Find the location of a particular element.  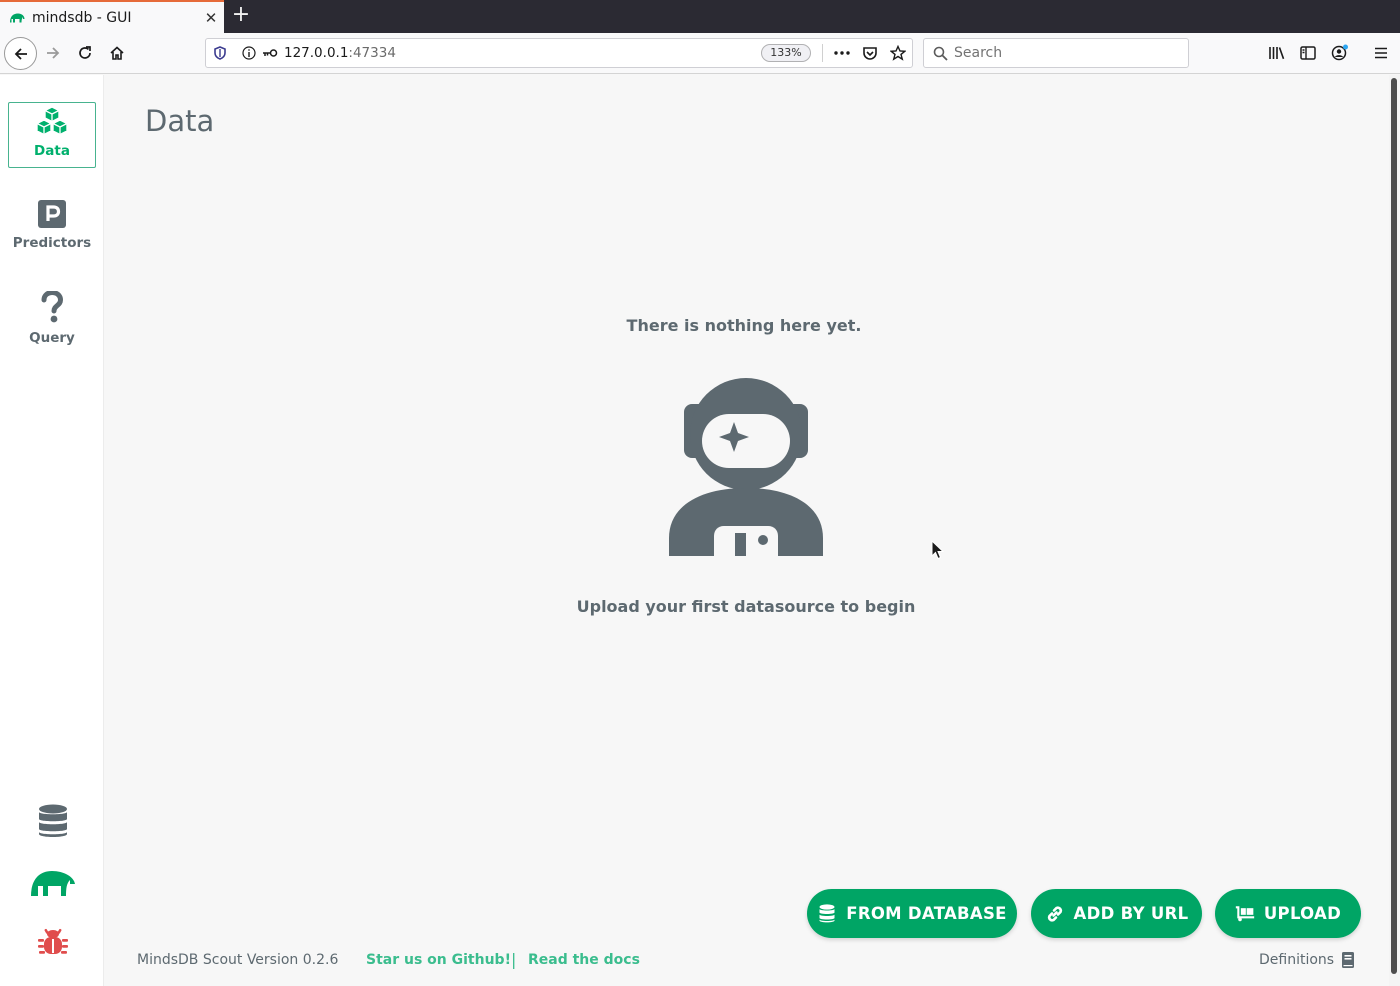

home-icon is located at coordinates (117, 53).